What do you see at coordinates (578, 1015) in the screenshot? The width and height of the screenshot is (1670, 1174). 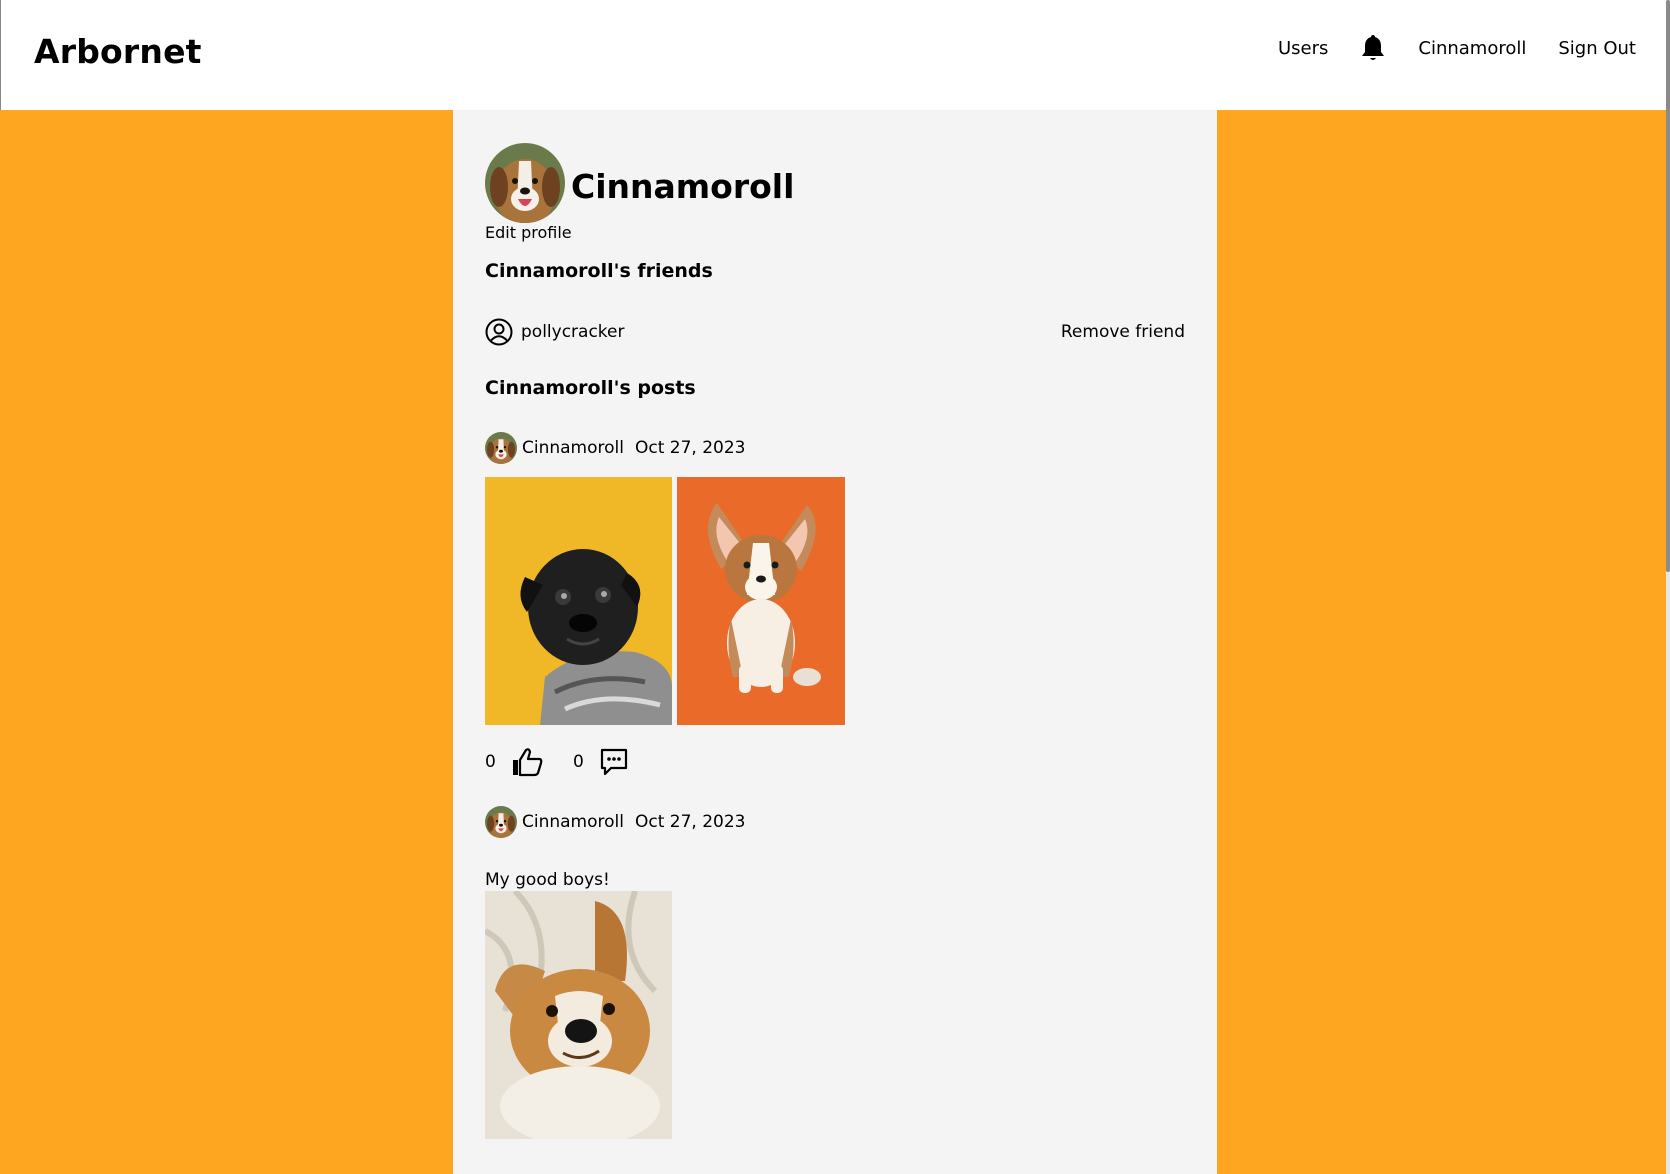 I see `post-image-golden-dog` at bounding box center [578, 1015].